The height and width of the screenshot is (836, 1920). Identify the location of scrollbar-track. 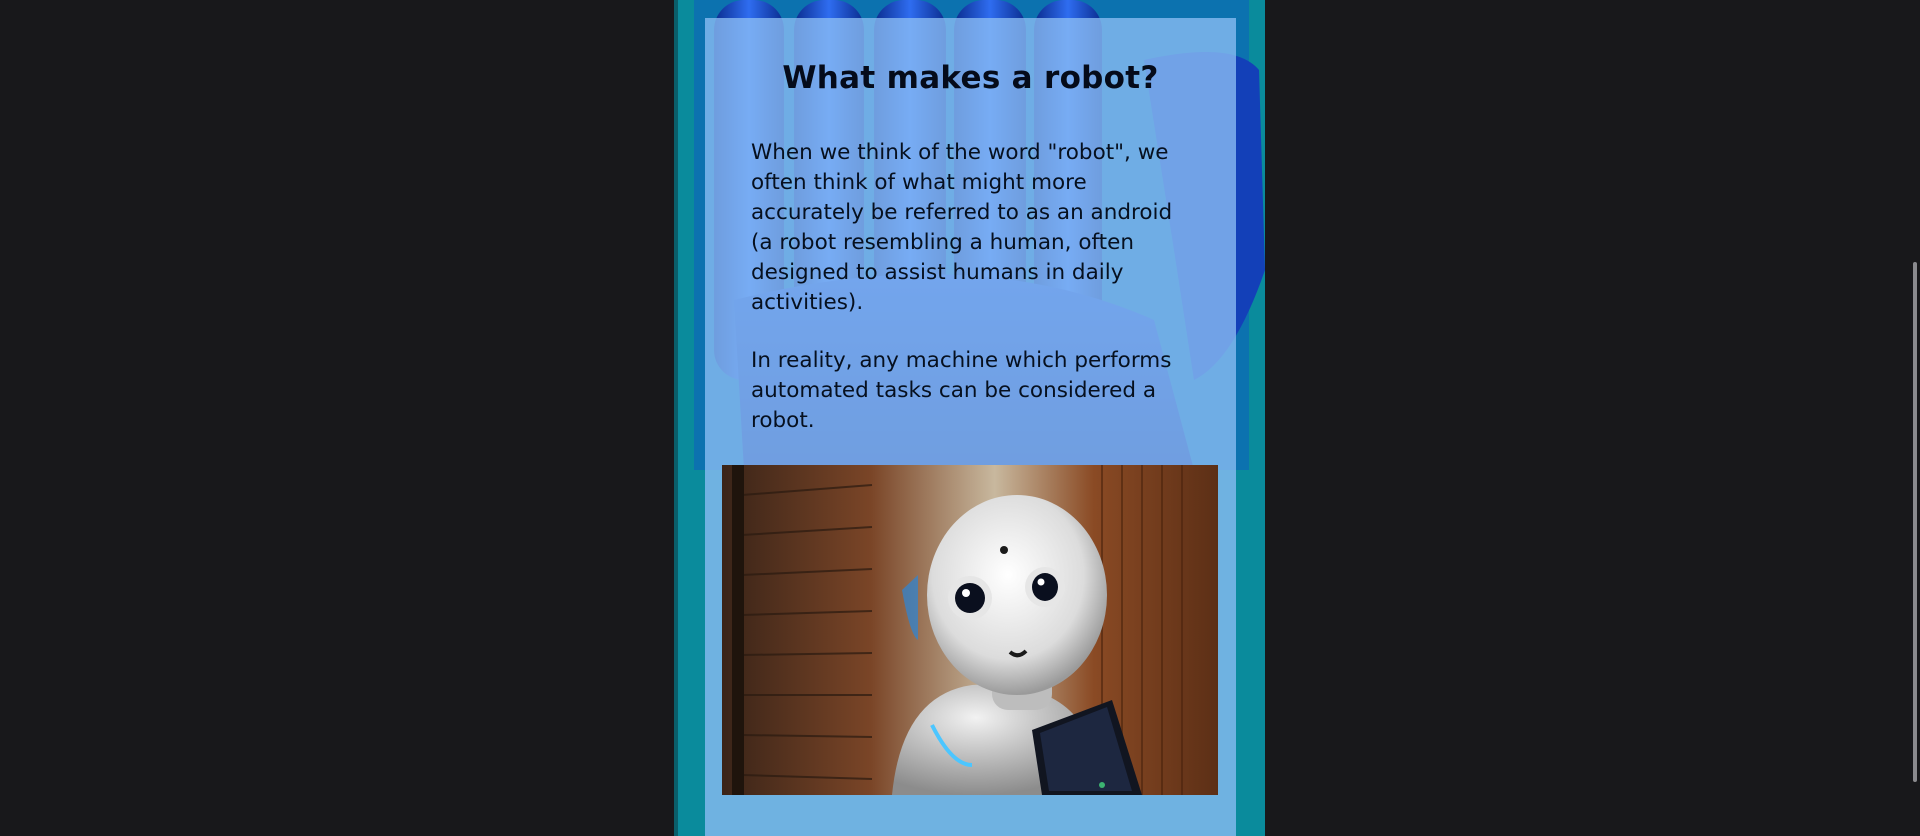
(1914, 418).